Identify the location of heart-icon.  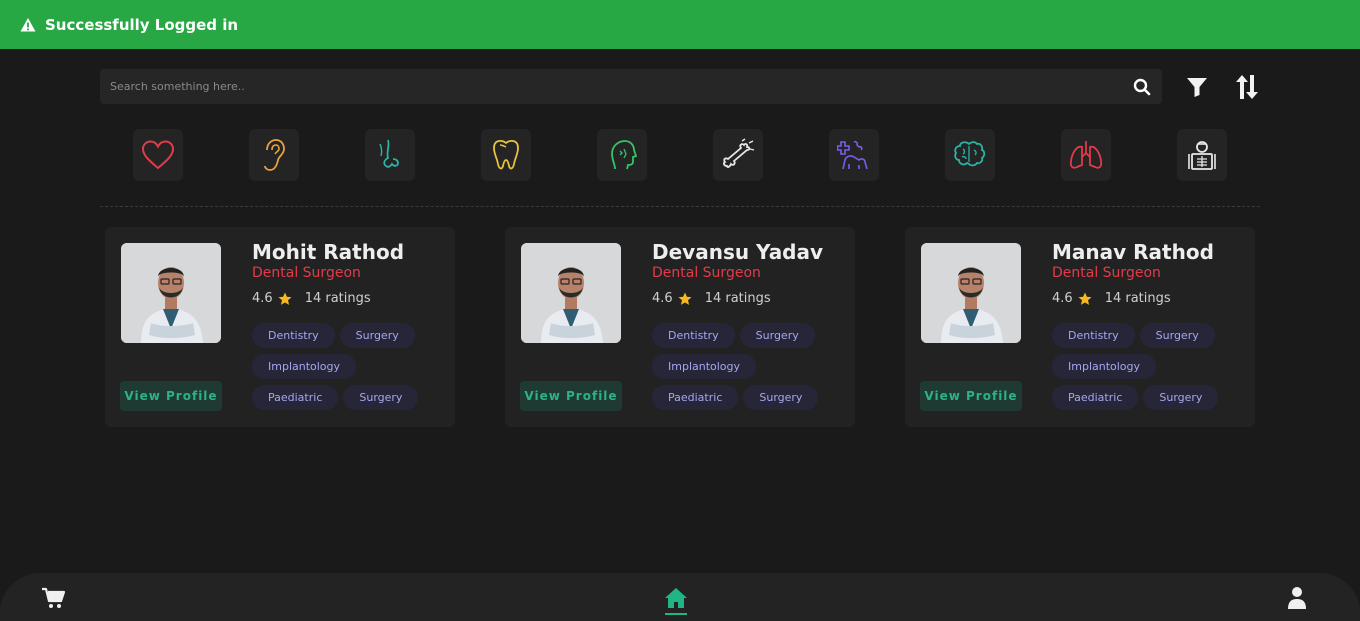
(158, 155).